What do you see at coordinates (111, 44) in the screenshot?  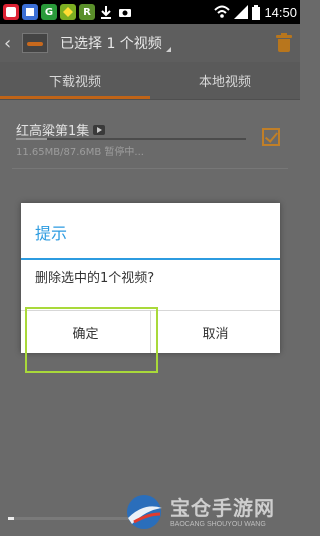 I see `selection-title: 已选择 1 个视频` at bounding box center [111, 44].